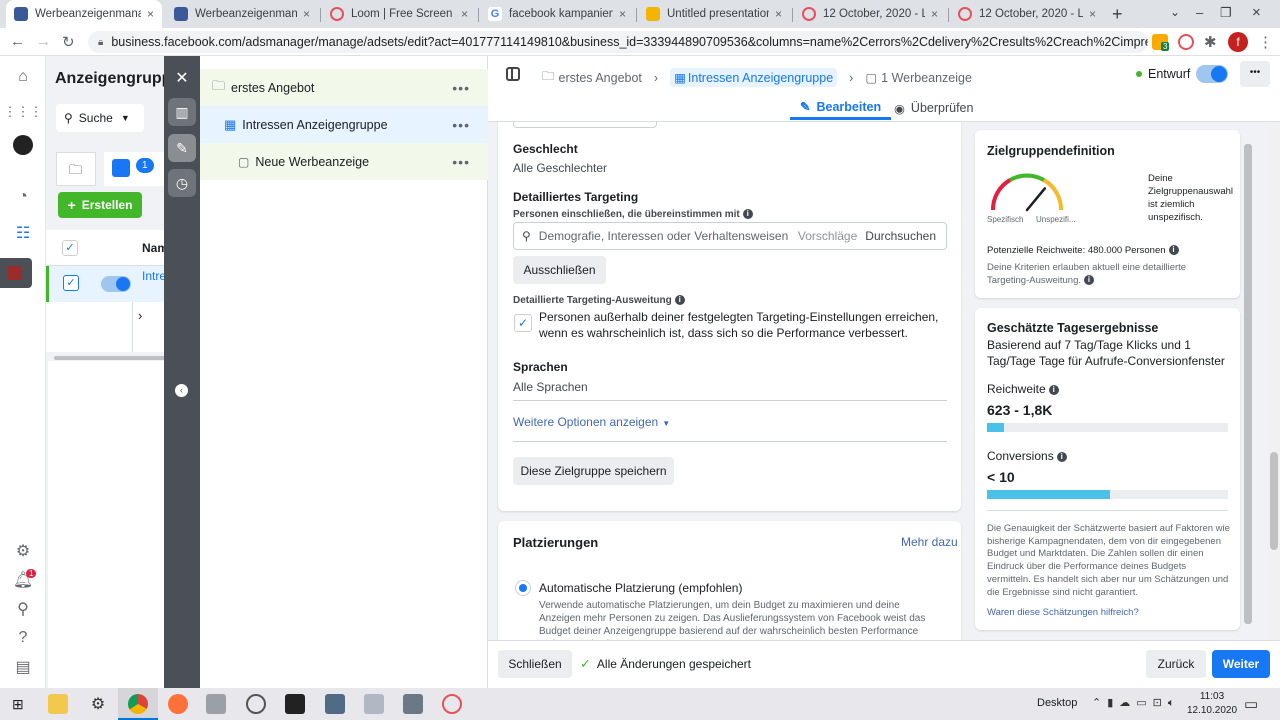  I want to click on page-scrollbar, so click(1274, 381).